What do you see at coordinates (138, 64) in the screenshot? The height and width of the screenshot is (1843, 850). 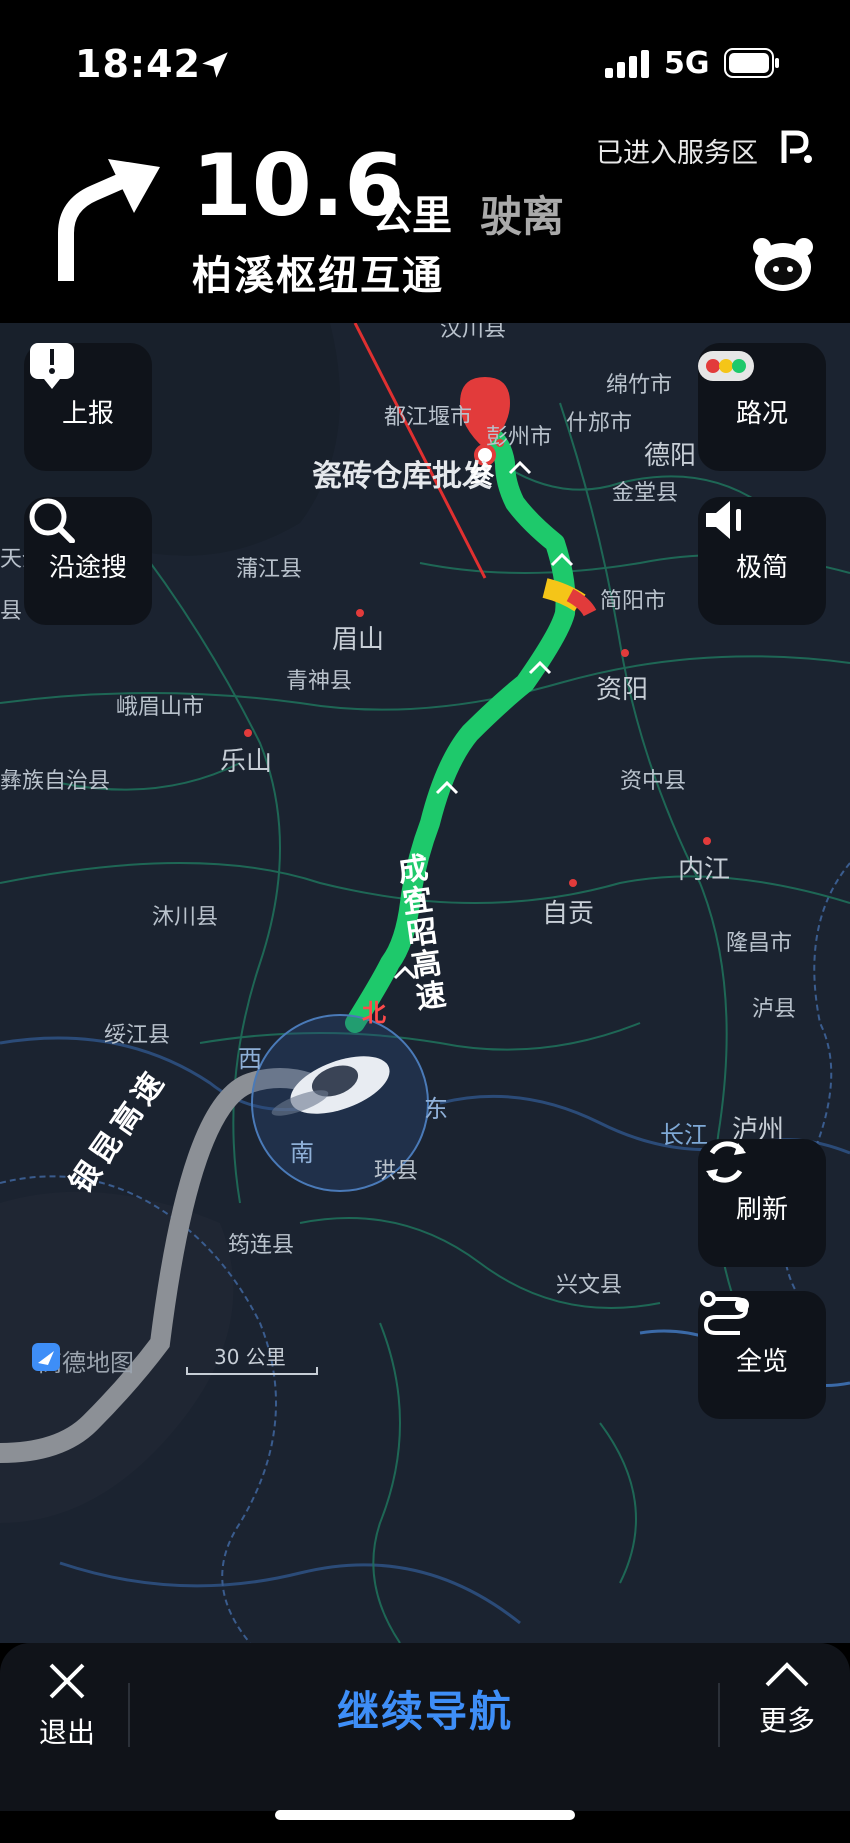 I see `status-time: 18:42` at bounding box center [138, 64].